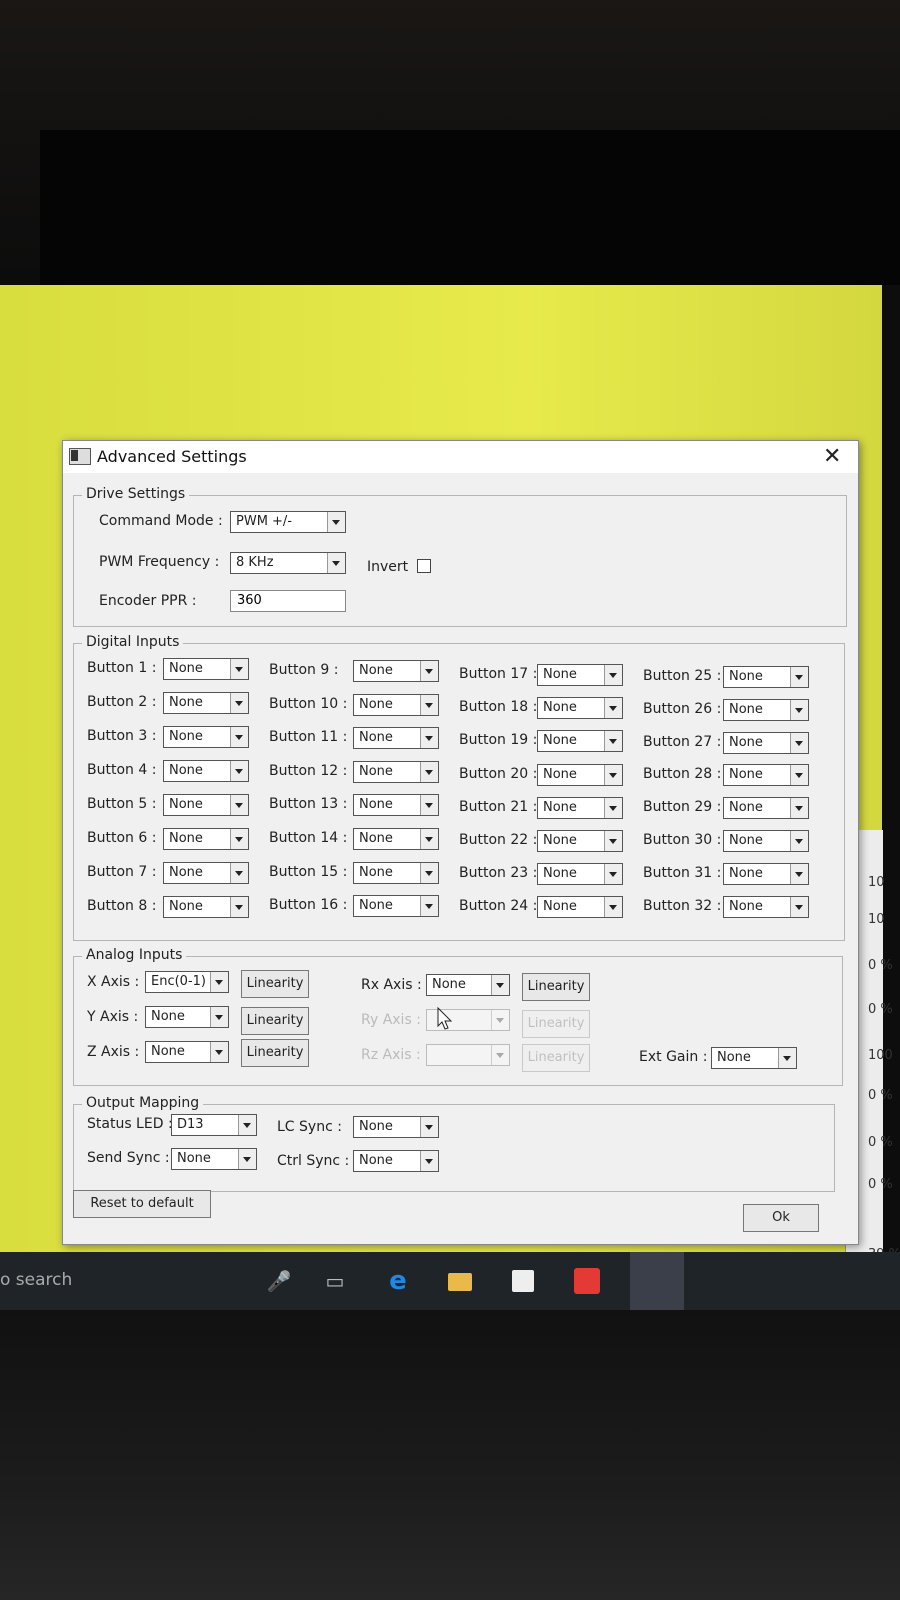 The height and width of the screenshot is (1600, 900). Describe the element at coordinates (190, 1124) in the screenshot. I see `status-led-value: D13` at that location.